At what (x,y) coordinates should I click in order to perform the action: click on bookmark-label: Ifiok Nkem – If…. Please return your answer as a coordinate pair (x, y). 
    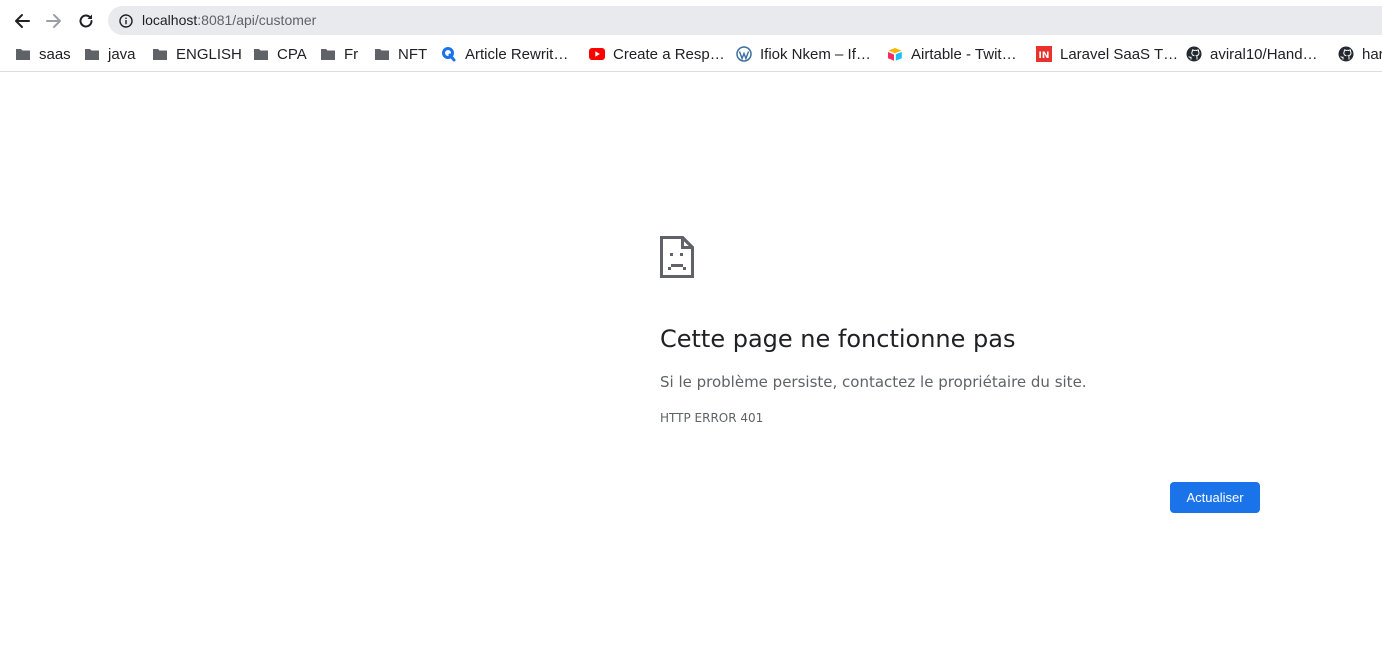
    Looking at the image, I should click on (815, 54).